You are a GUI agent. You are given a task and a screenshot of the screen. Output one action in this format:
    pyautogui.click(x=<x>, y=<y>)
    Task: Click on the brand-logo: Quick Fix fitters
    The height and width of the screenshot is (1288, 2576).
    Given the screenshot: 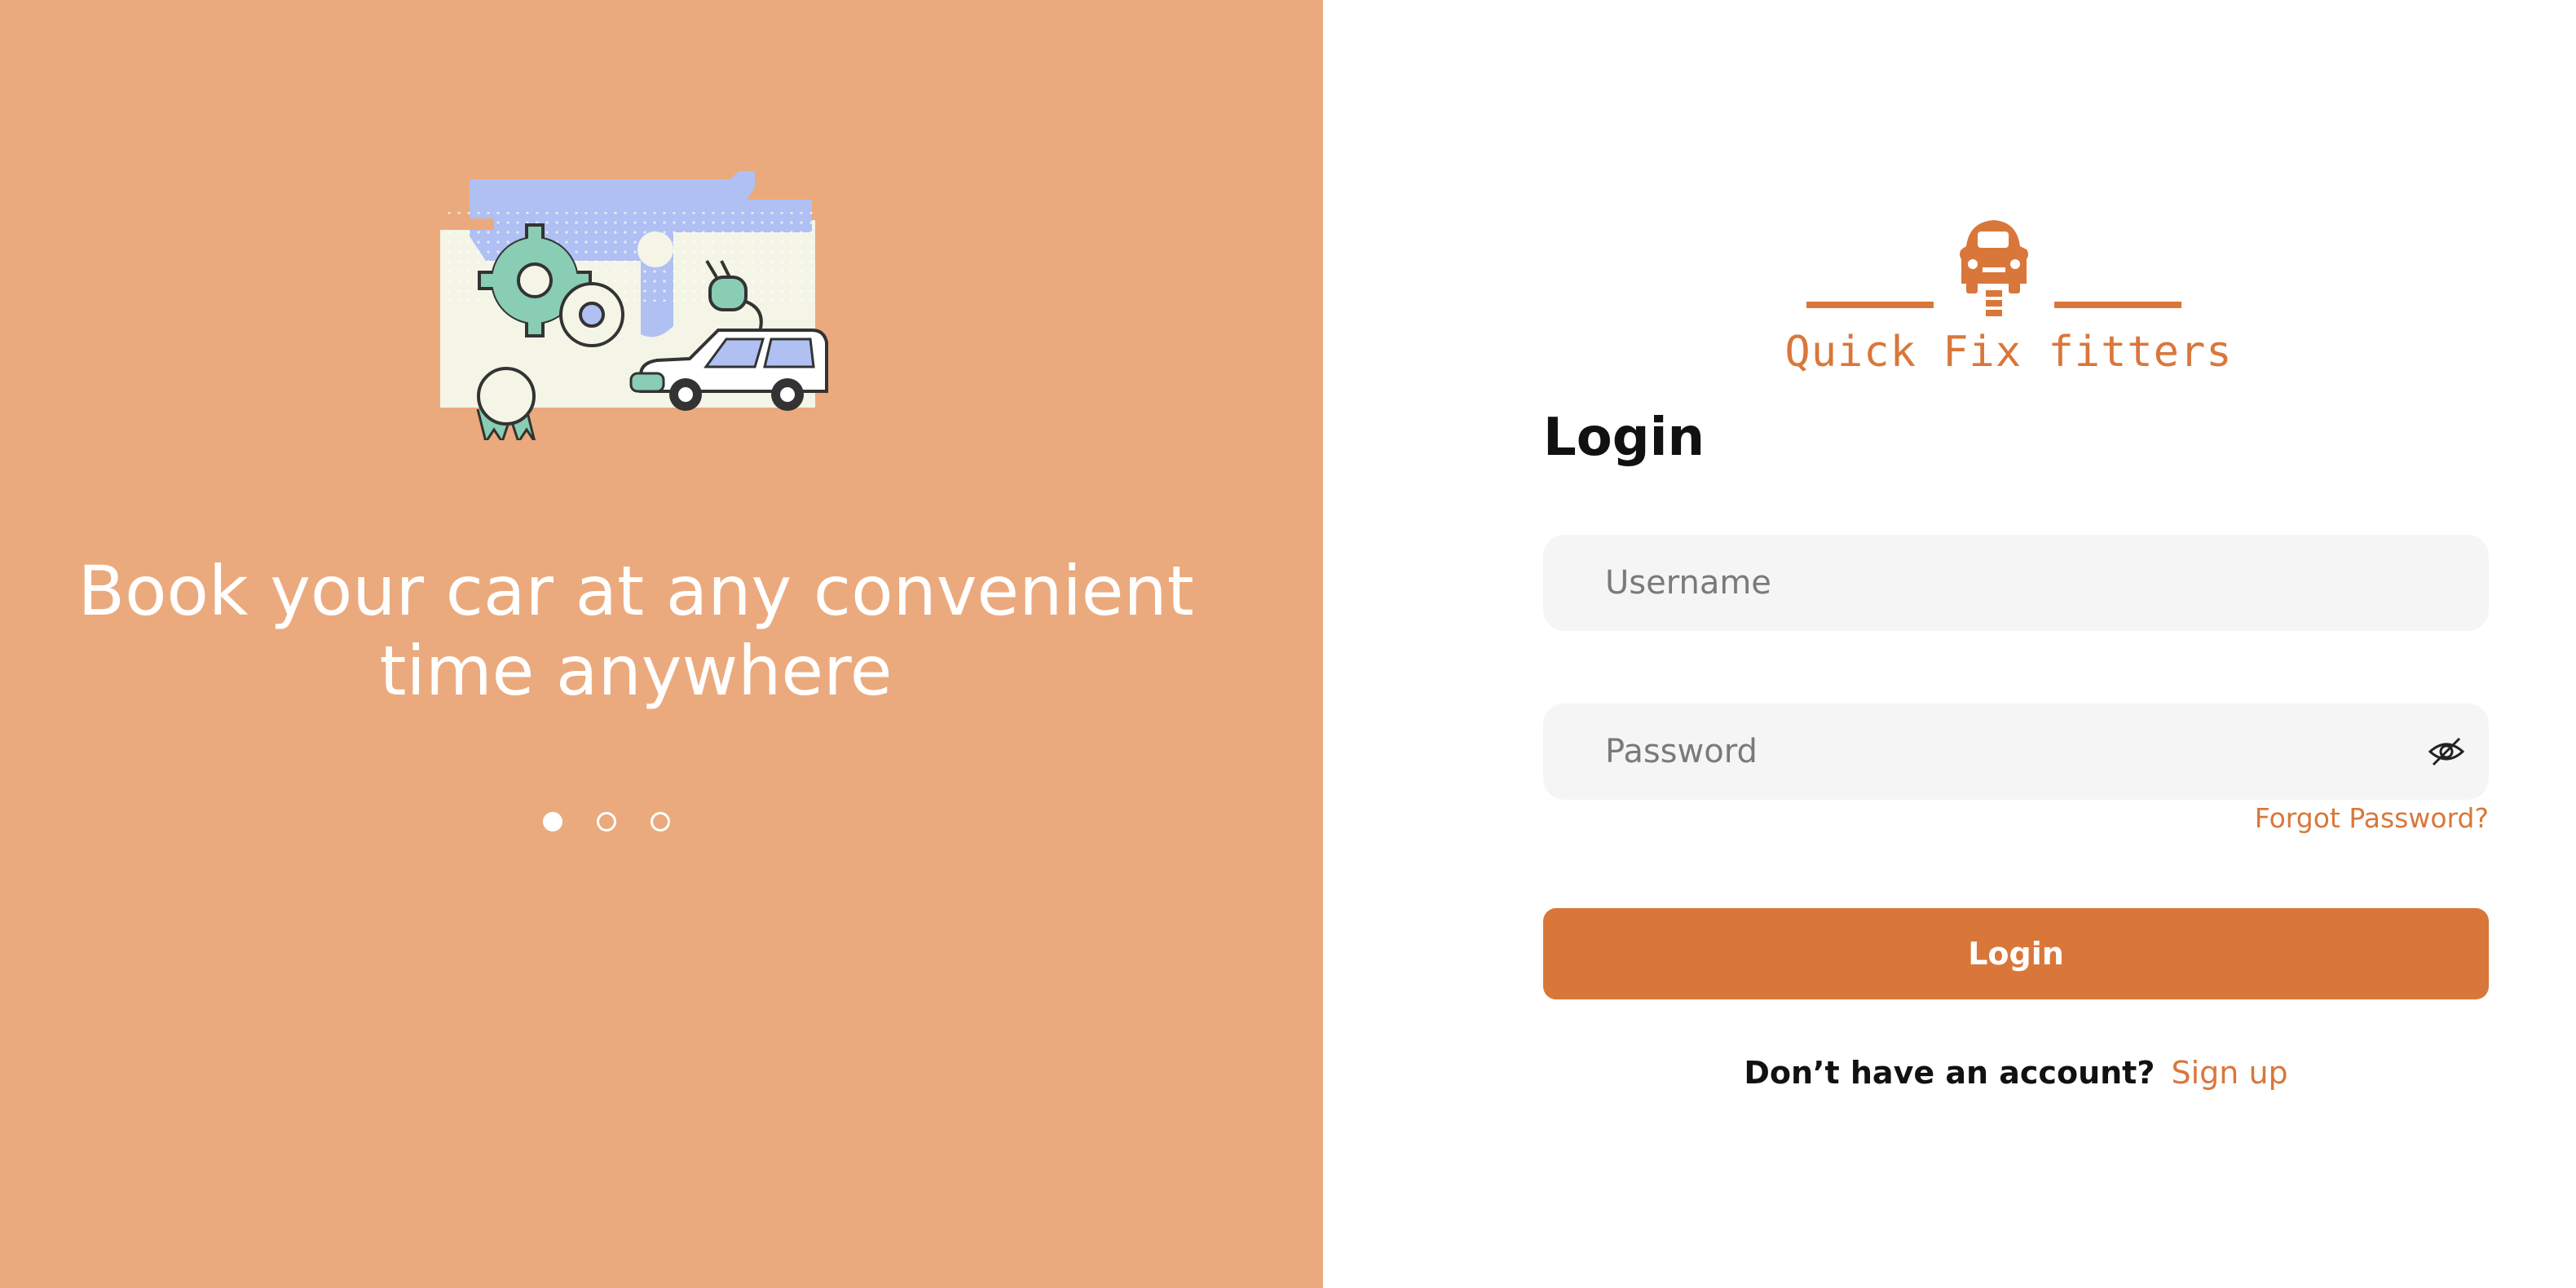 What is the action you would take?
    pyautogui.click(x=2008, y=299)
    